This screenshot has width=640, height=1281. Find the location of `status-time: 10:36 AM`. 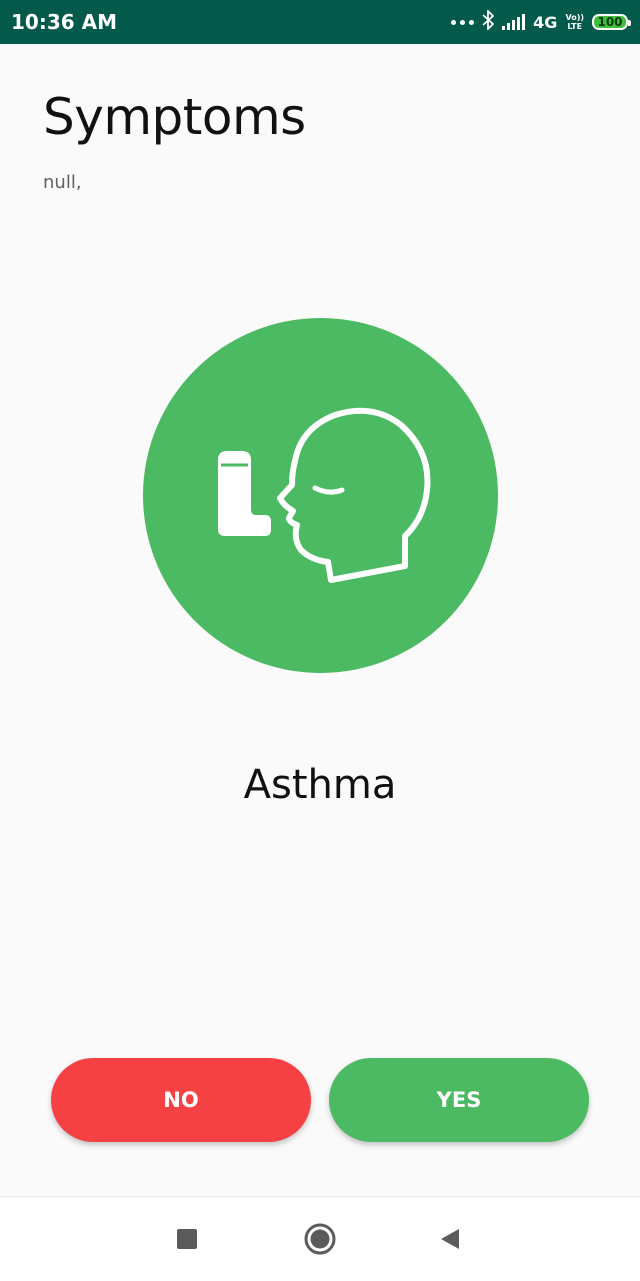

status-time: 10:36 AM is located at coordinates (64, 22).